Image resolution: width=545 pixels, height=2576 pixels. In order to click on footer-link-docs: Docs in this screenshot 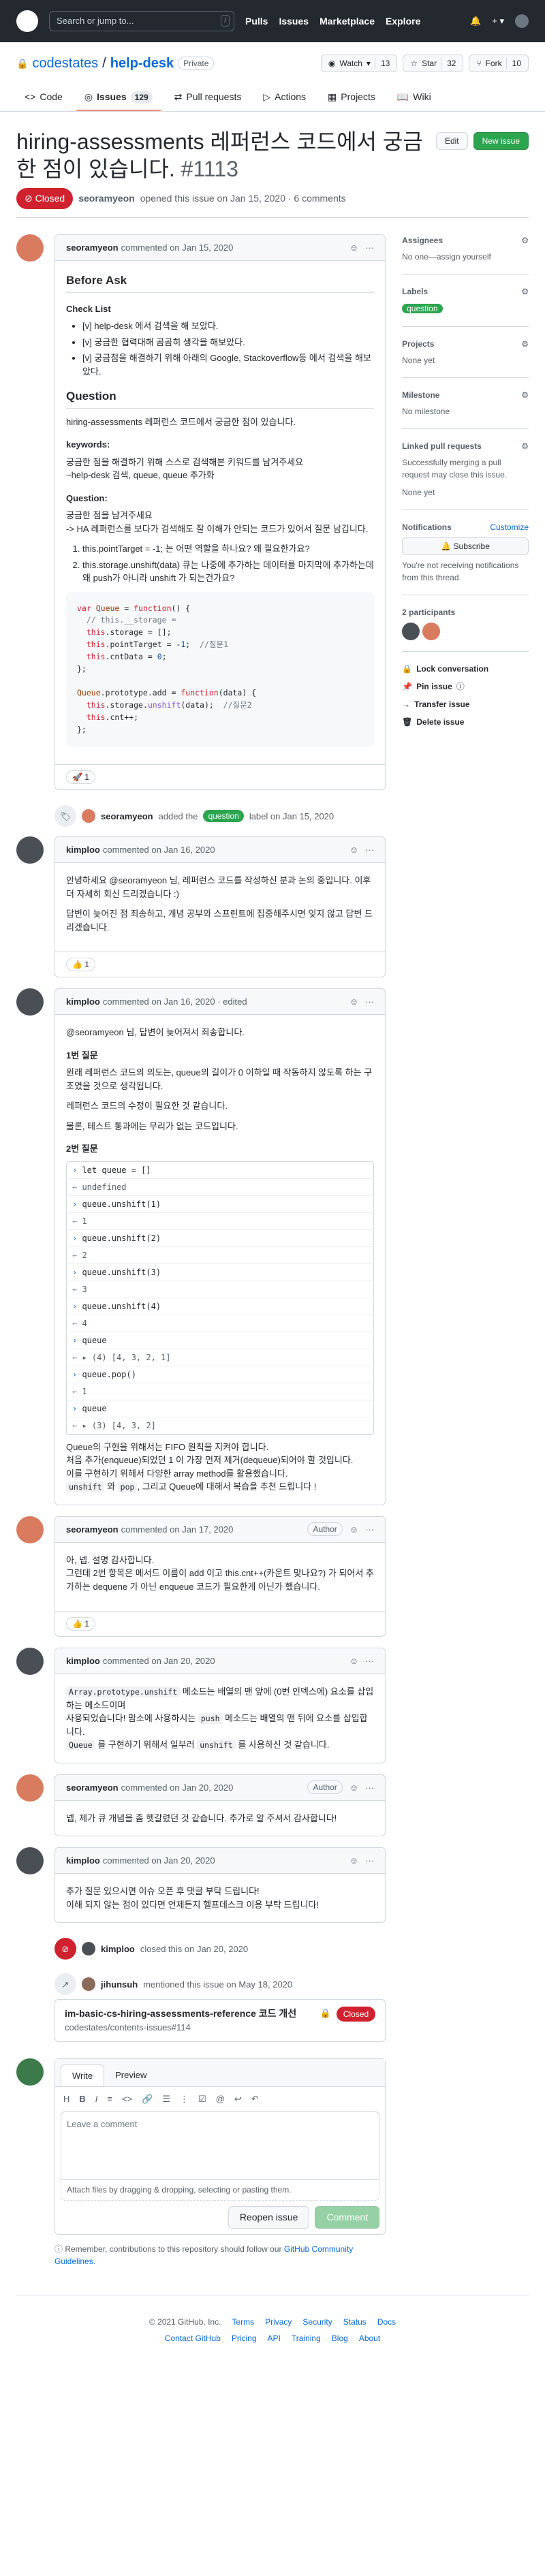, I will do `click(387, 2322)`.